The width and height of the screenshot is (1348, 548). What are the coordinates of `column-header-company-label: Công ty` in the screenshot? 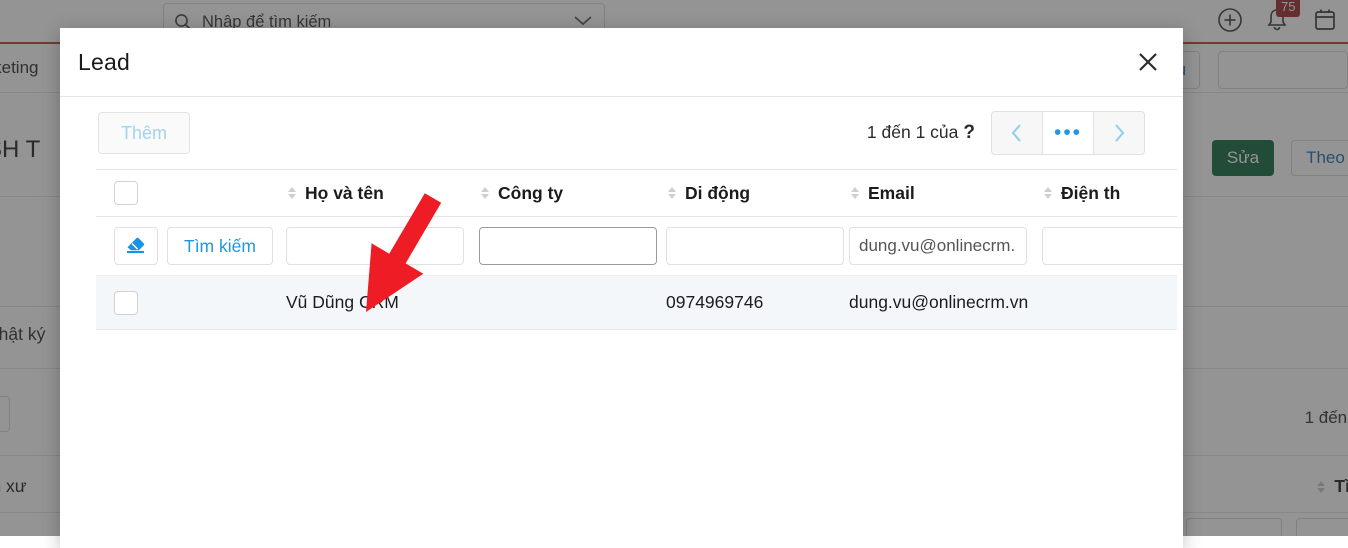 It's located at (531, 192).